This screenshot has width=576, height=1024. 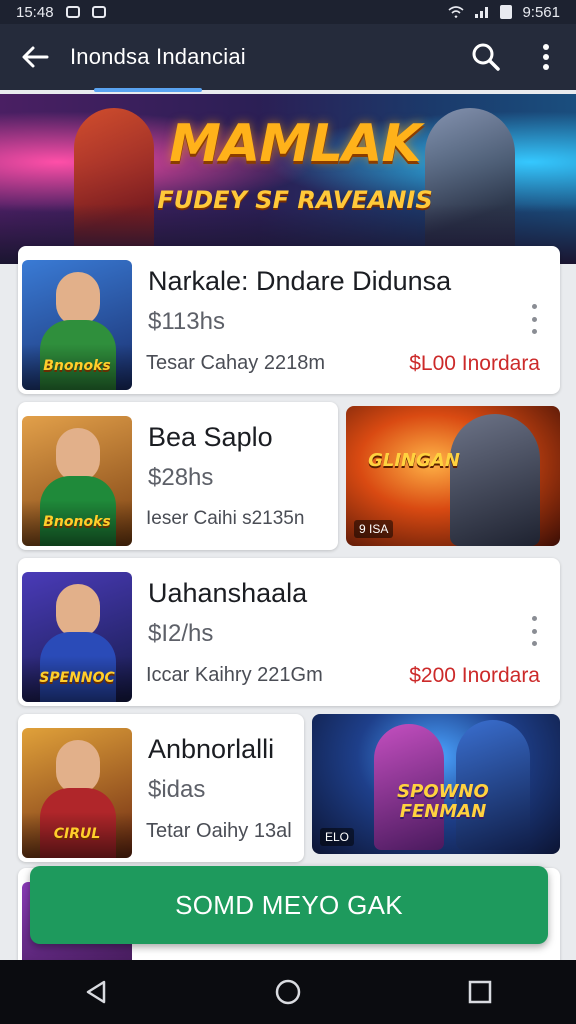 I want to click on item-title: Narkale: Dndare Didunsa, so click(x=300, y=281).